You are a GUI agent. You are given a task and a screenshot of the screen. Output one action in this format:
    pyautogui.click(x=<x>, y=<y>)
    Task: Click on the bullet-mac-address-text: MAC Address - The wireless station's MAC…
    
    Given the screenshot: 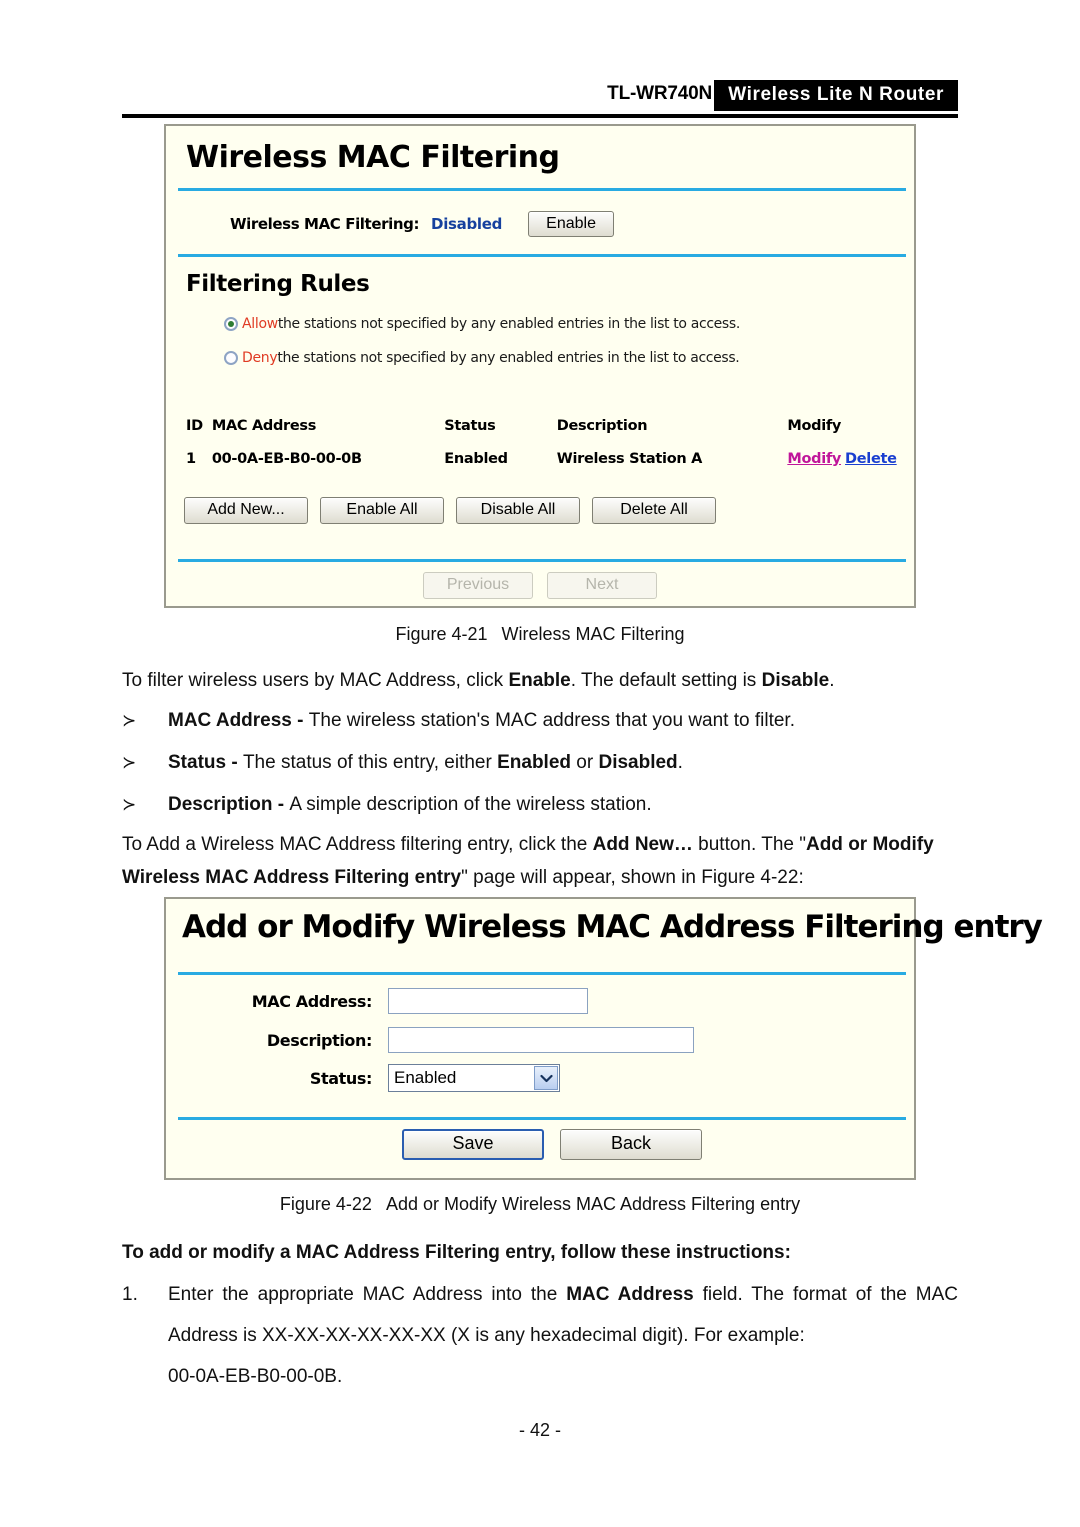 What is the action you would take?
    pyautogui.click(x=481, y=720)
    